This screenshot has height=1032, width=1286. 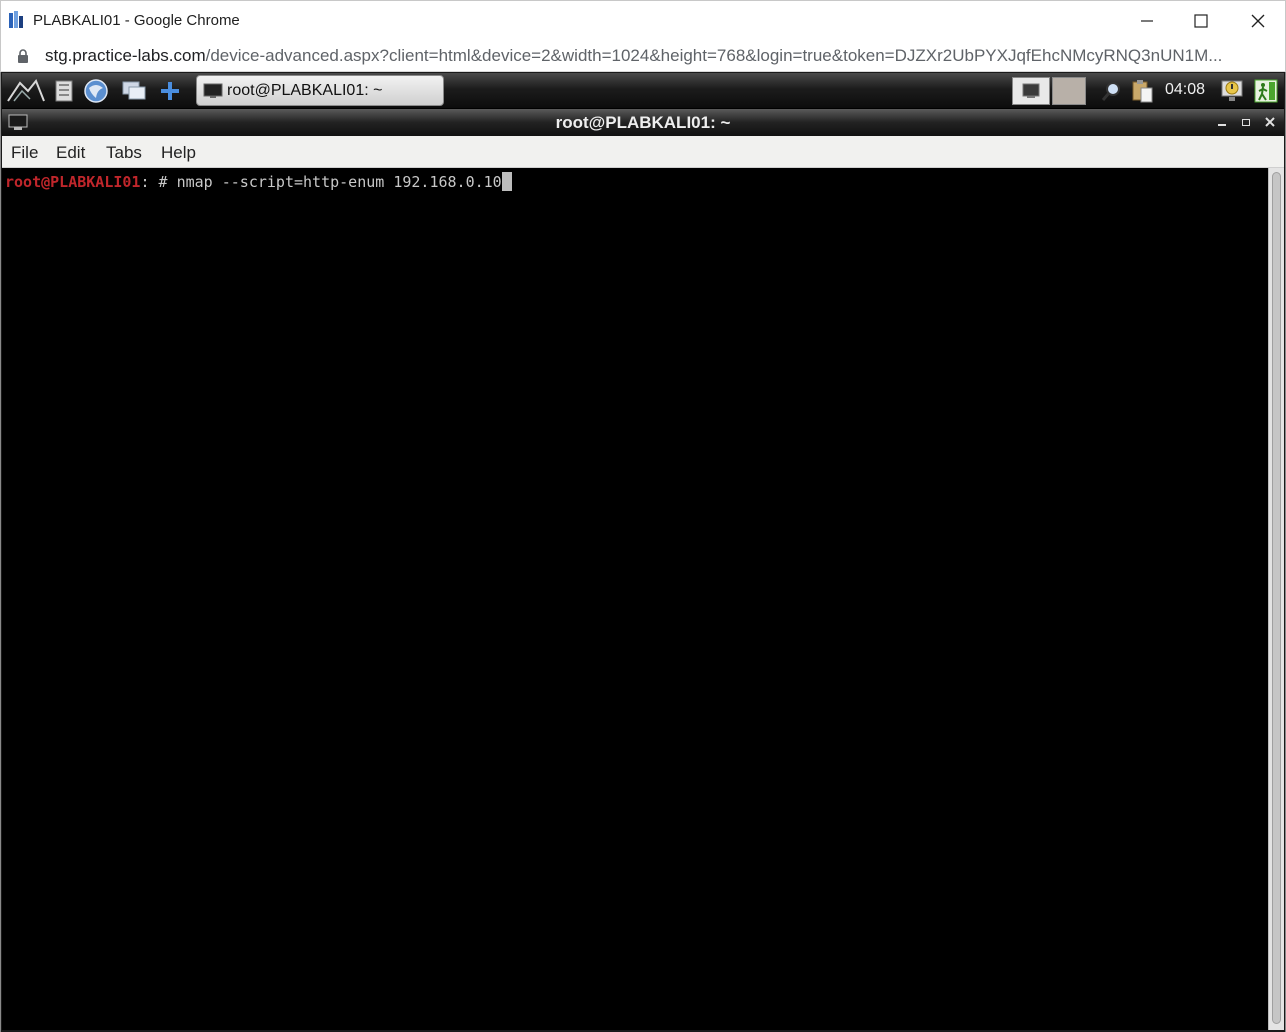 What do you see at coordinates (305, 90) in the screenshot?
I see `taskbar-terminal-label: root@PLABKALI01: ~` at bounding box center [305, 90].